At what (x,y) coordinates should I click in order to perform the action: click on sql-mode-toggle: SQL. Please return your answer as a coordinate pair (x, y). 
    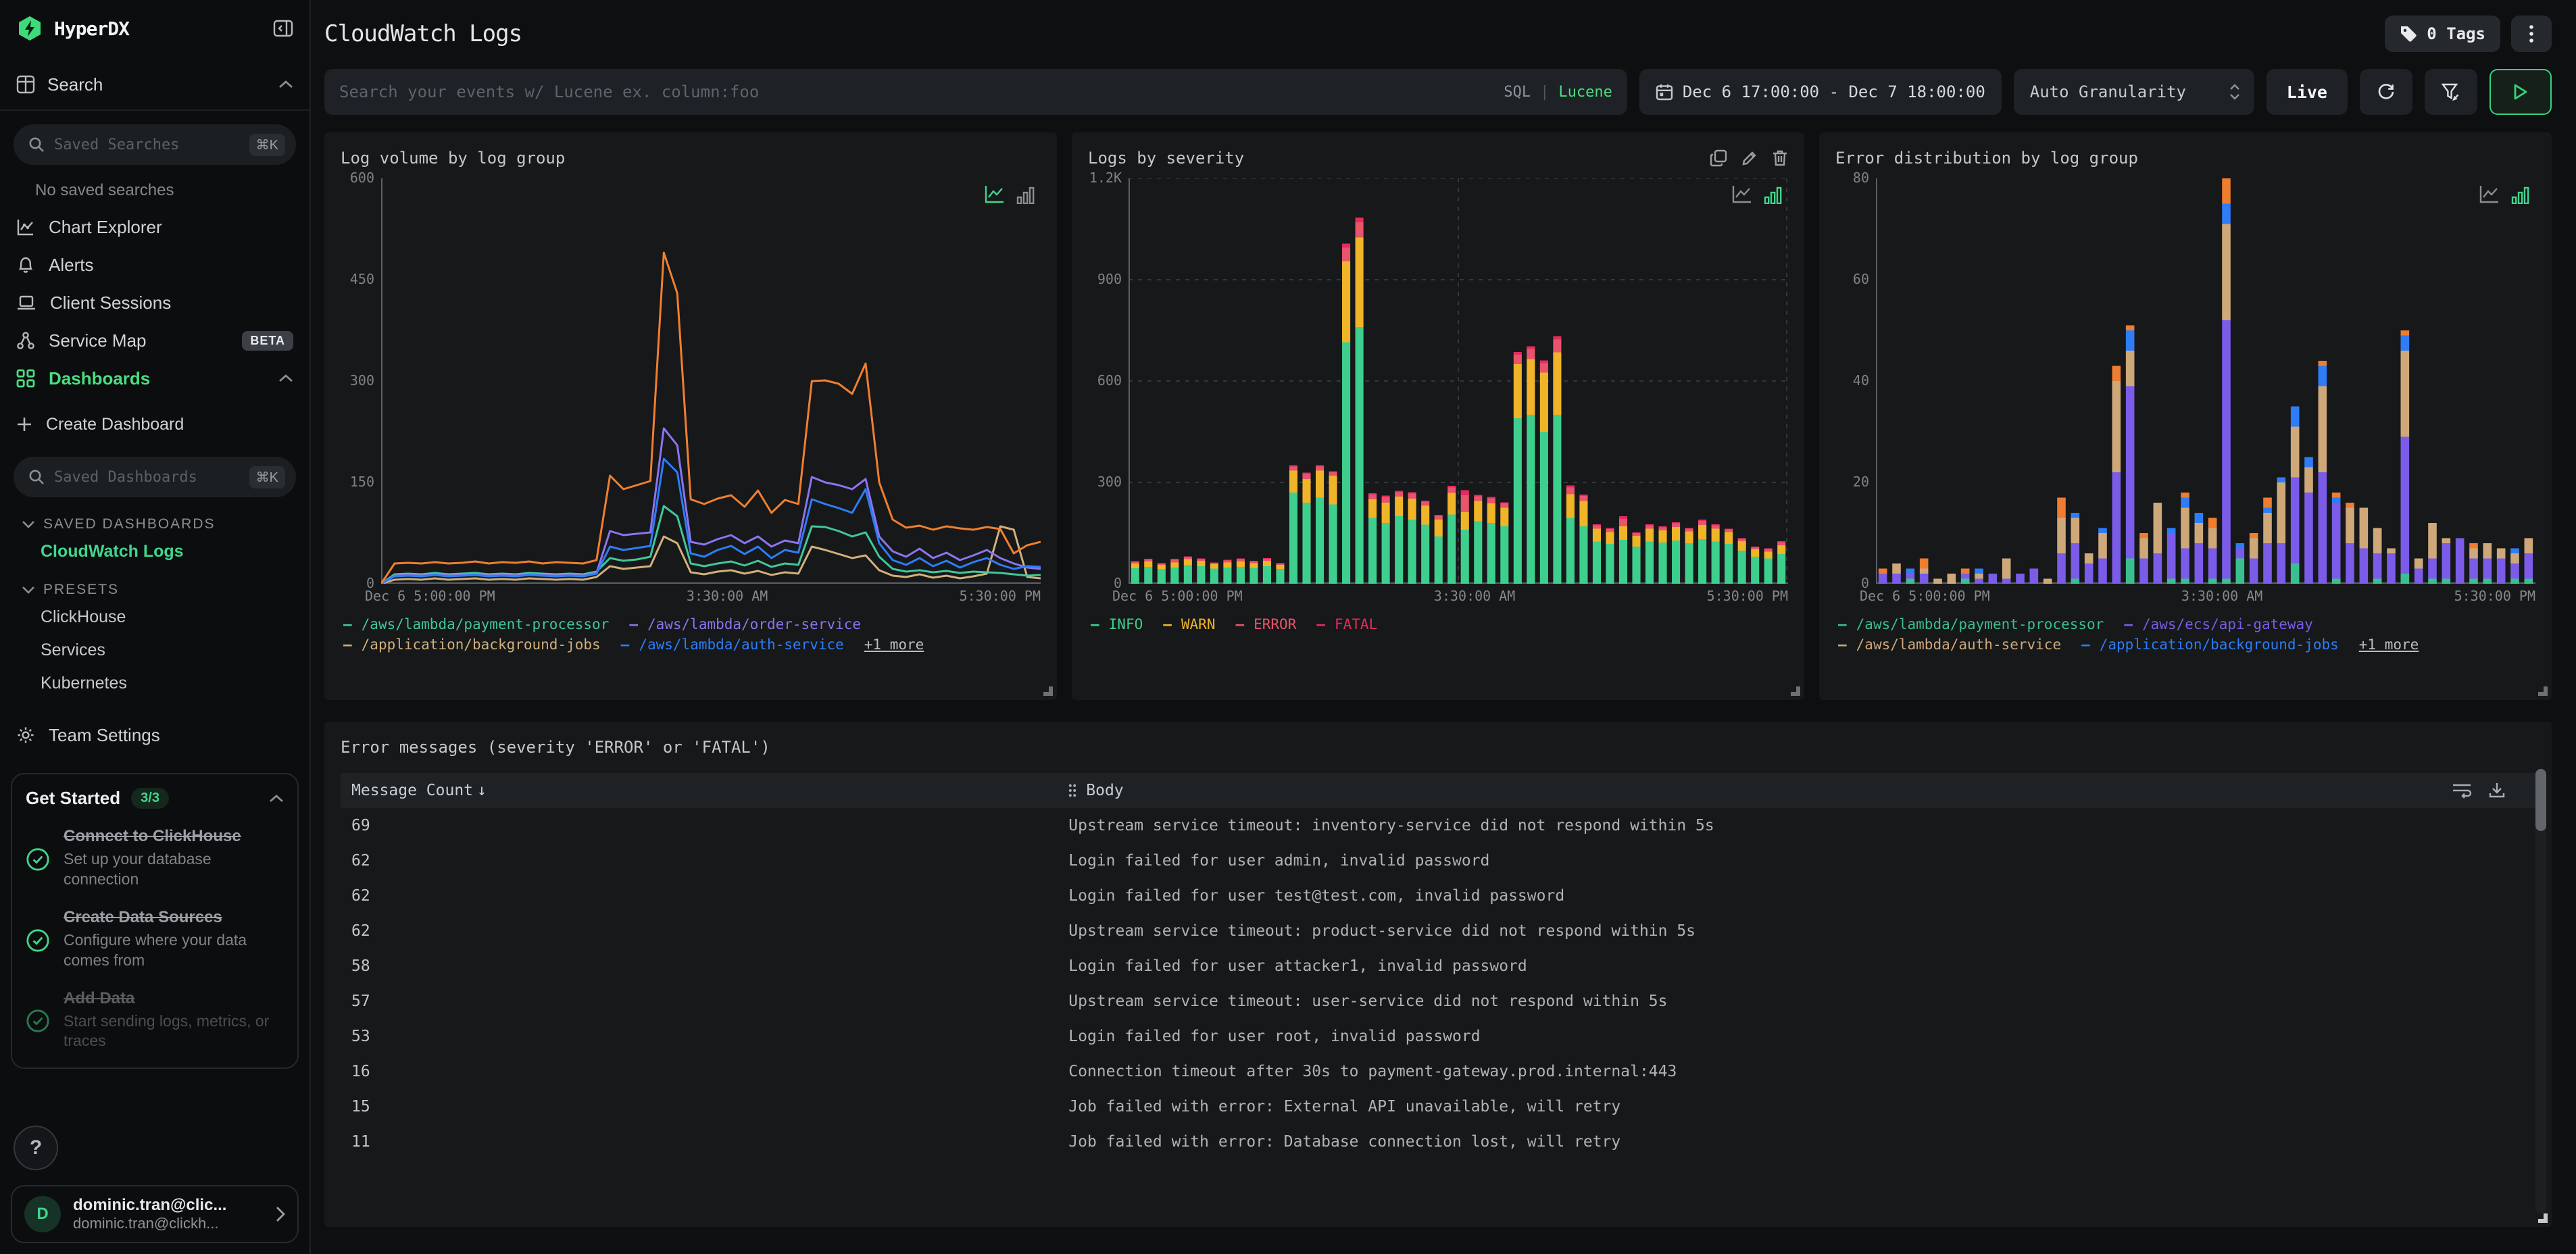
    Looking at the image, I should click on (1517, 92).